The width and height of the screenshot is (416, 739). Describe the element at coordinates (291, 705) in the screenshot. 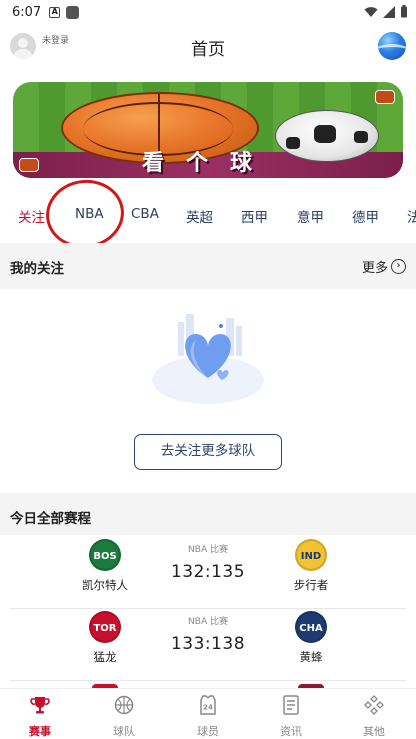

I see `news-icon` at that location.